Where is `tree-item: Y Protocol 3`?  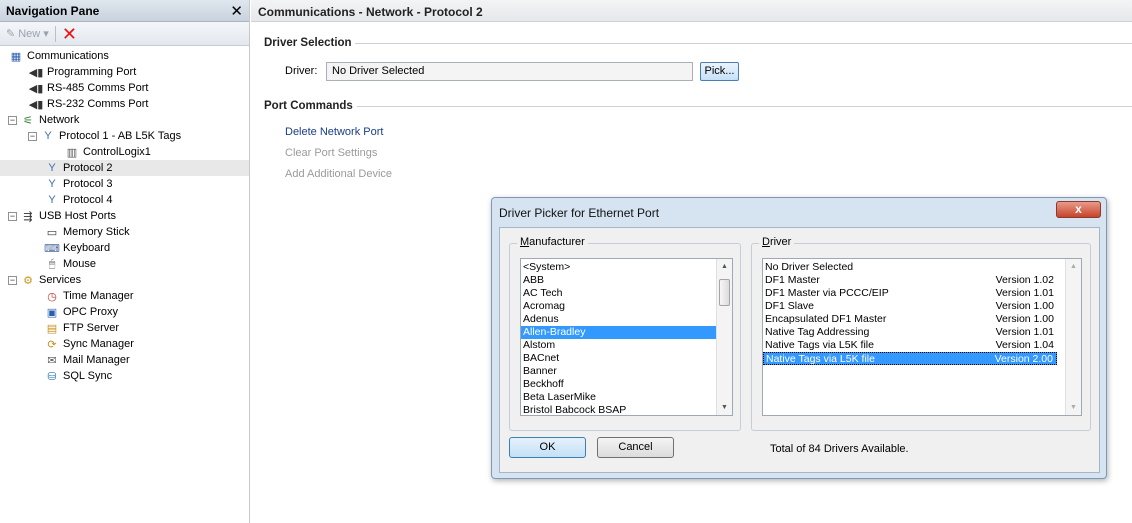 tree-item: Y Protocol 3 is located at coordinates (124, 184).